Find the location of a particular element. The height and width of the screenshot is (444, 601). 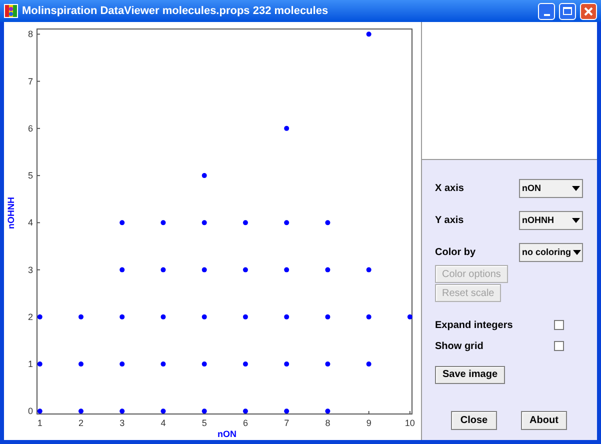

y-axis-title: nOHNH is located at coordinates (11, 213).